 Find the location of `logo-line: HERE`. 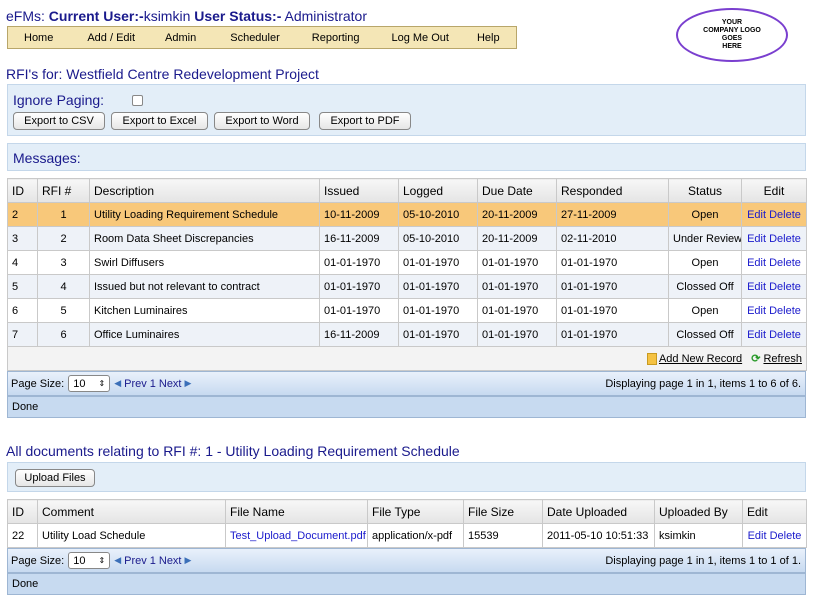

logo-line: HERE is located at coordinates (732, 46).